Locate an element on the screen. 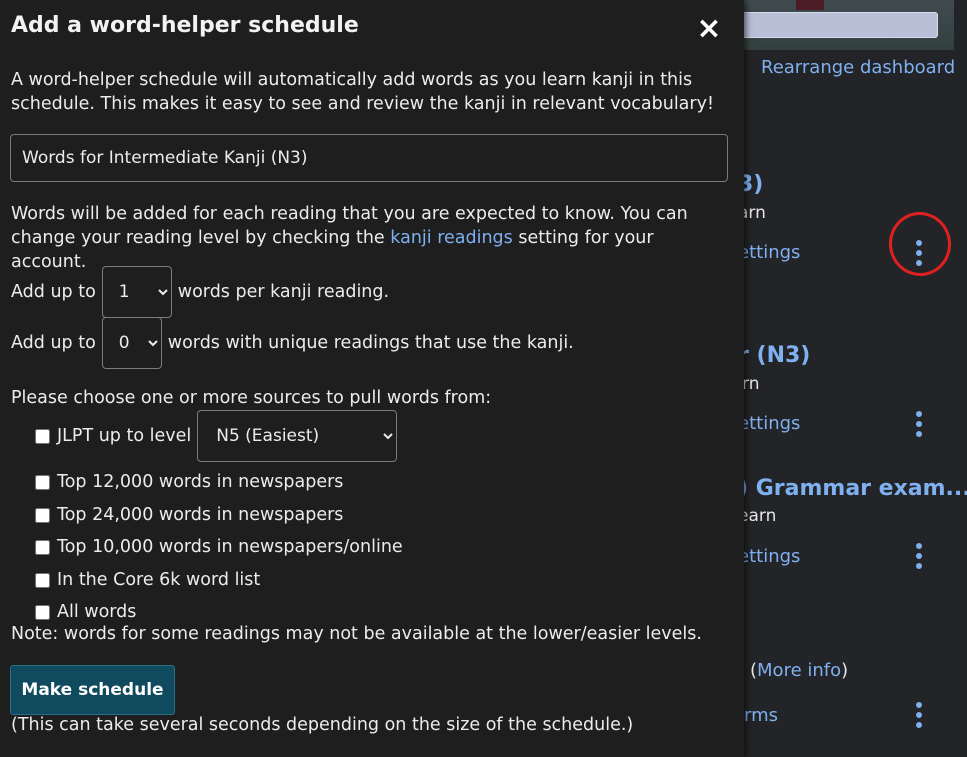 Image resolution: width=967 pixels, height=757 pixels. annotation-circle is located at coordinates (920, 244).